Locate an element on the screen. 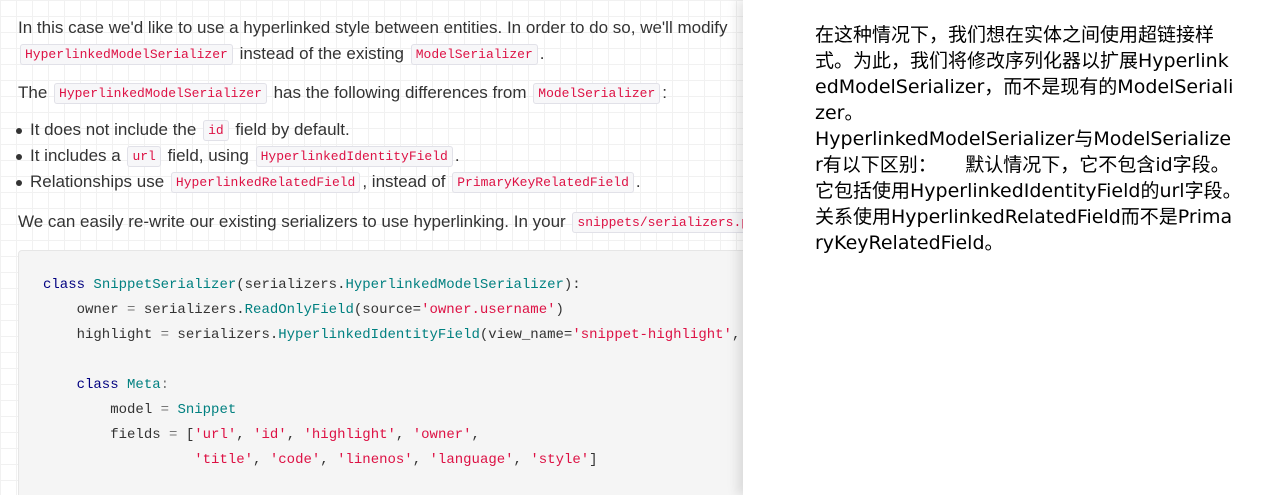 The width and height of the screenshot is (1270, 495). inline-code: PrimaryKeyRelatedField is located at coordinates (543, 182).